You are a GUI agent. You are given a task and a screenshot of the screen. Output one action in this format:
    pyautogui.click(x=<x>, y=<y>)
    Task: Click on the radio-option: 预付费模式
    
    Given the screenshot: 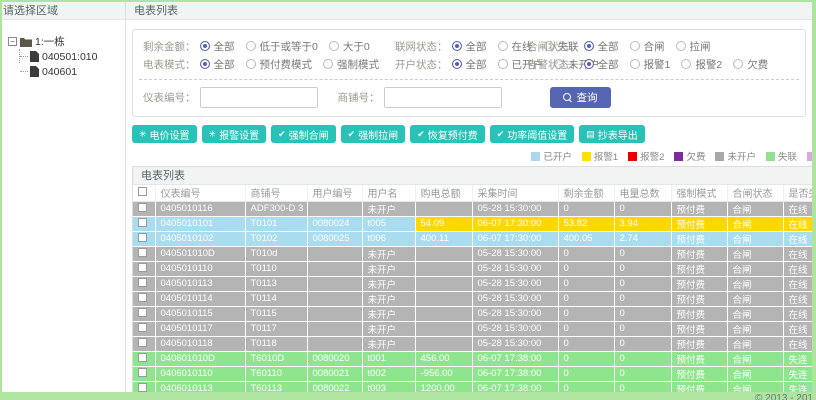 What is the action you would take?
    pyautogui.click(x=278, y=64)
    